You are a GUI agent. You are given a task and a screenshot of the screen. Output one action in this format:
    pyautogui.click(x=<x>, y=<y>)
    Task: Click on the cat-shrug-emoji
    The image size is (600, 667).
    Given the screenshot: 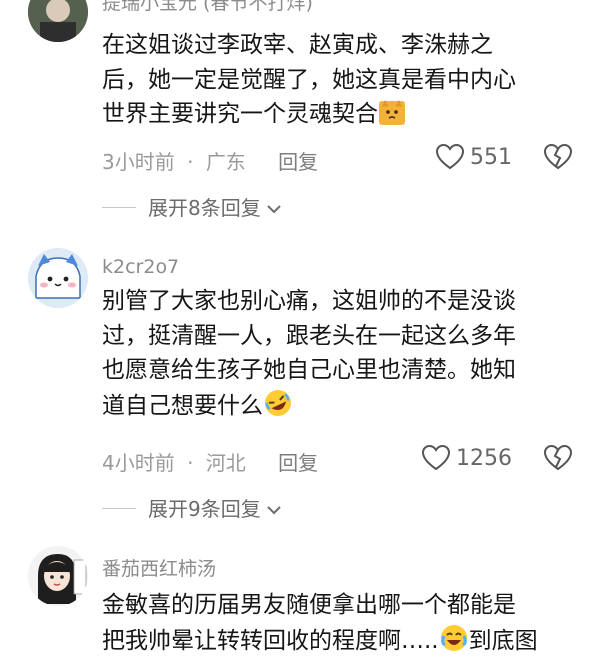 What is the action you would take?
    pyautogui.click(x=392, y=112)
    